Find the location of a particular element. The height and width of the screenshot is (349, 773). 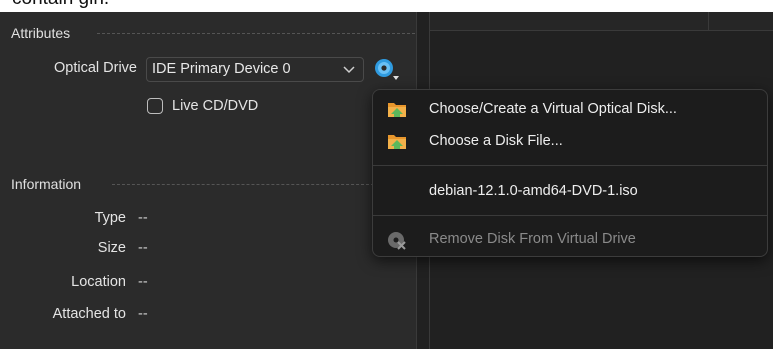

live-cd-label: Live CD/DVD is located at coordinates (215, 106).